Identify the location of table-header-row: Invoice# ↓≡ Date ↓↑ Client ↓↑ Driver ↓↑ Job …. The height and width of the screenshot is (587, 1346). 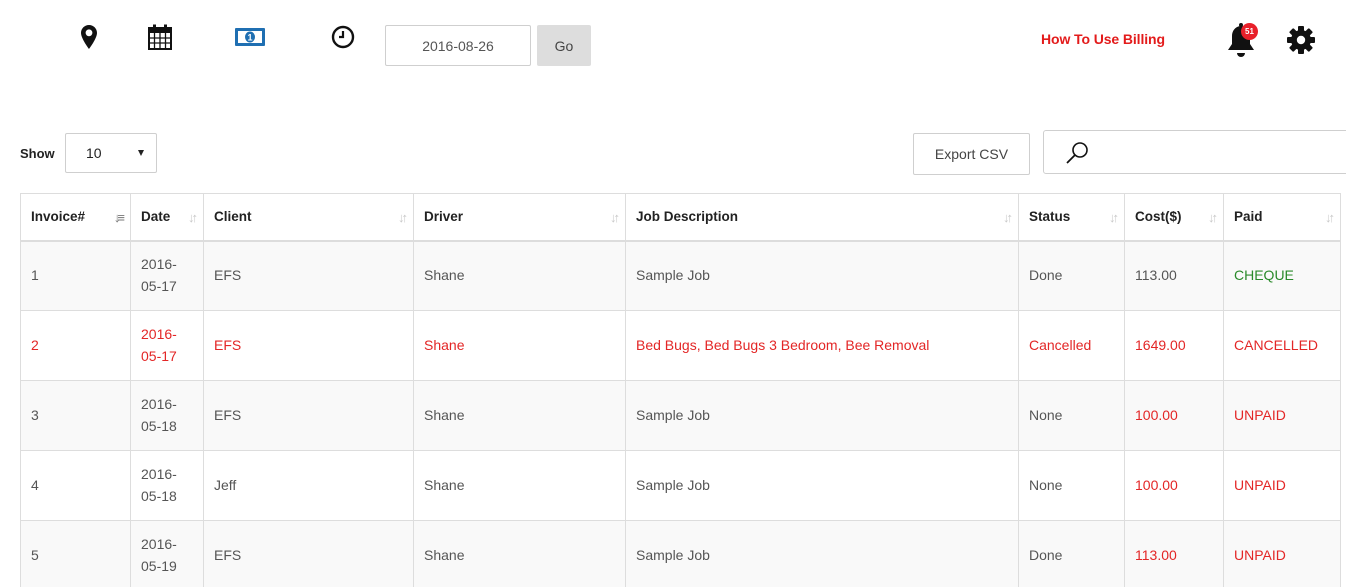
(680, 217).